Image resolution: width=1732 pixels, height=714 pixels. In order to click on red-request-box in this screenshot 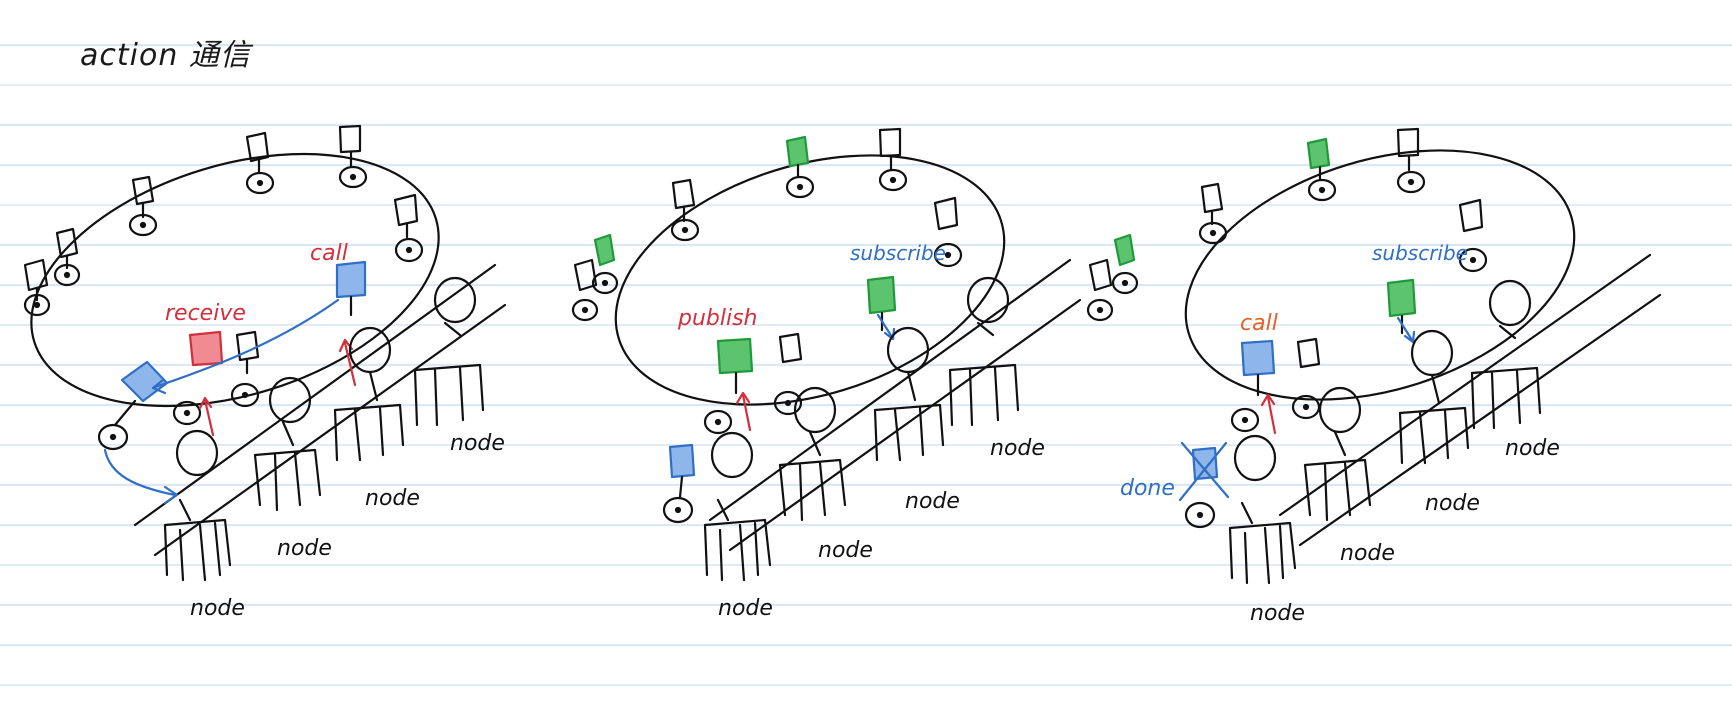, I will do `click(206, 348)`.